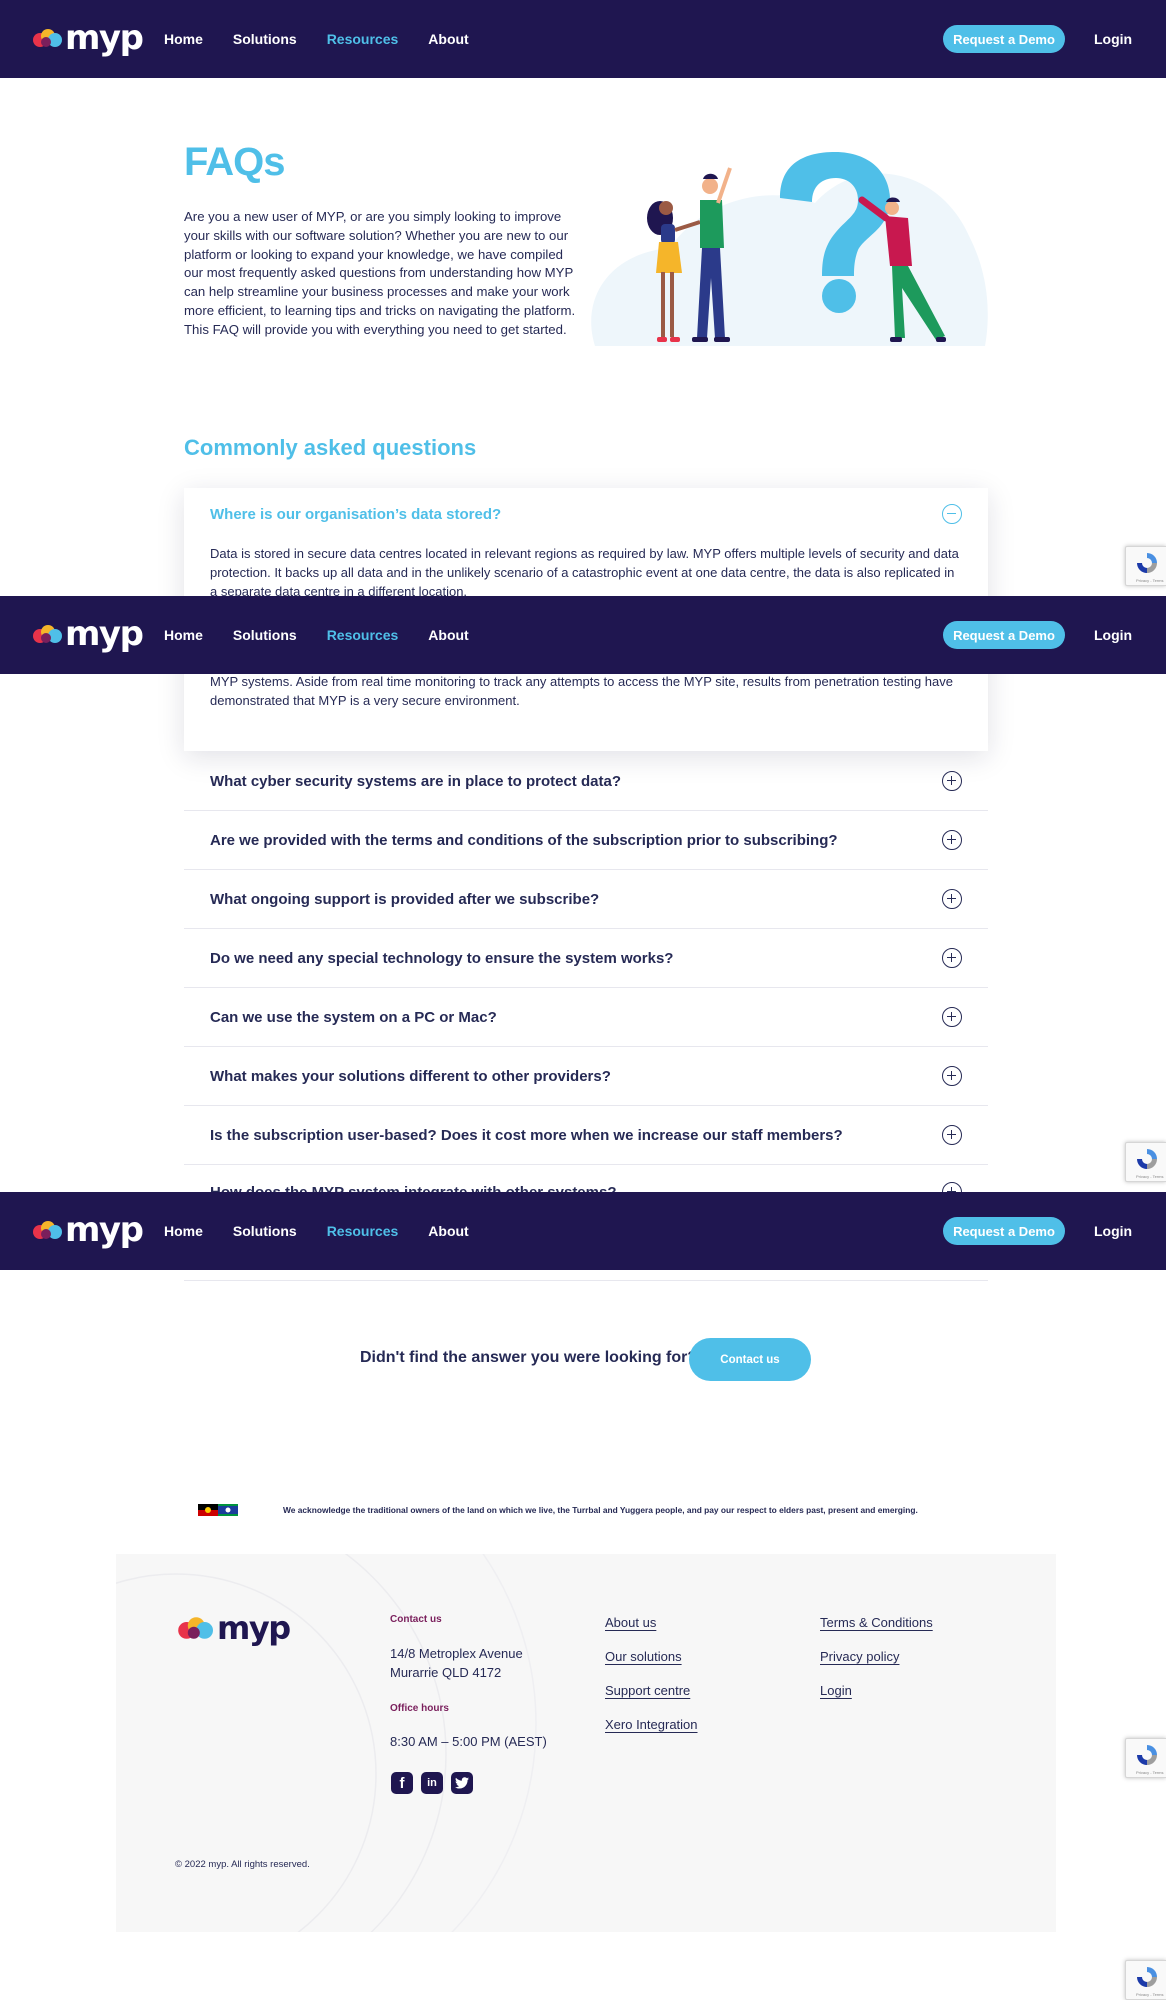 Image resolution: width=1166 pixels, height=2000 pixels. What do you see at coordinates (432, 1783) in the screenshot?
I see `linkedin-icon: in` at bounding box center [432, 1783].